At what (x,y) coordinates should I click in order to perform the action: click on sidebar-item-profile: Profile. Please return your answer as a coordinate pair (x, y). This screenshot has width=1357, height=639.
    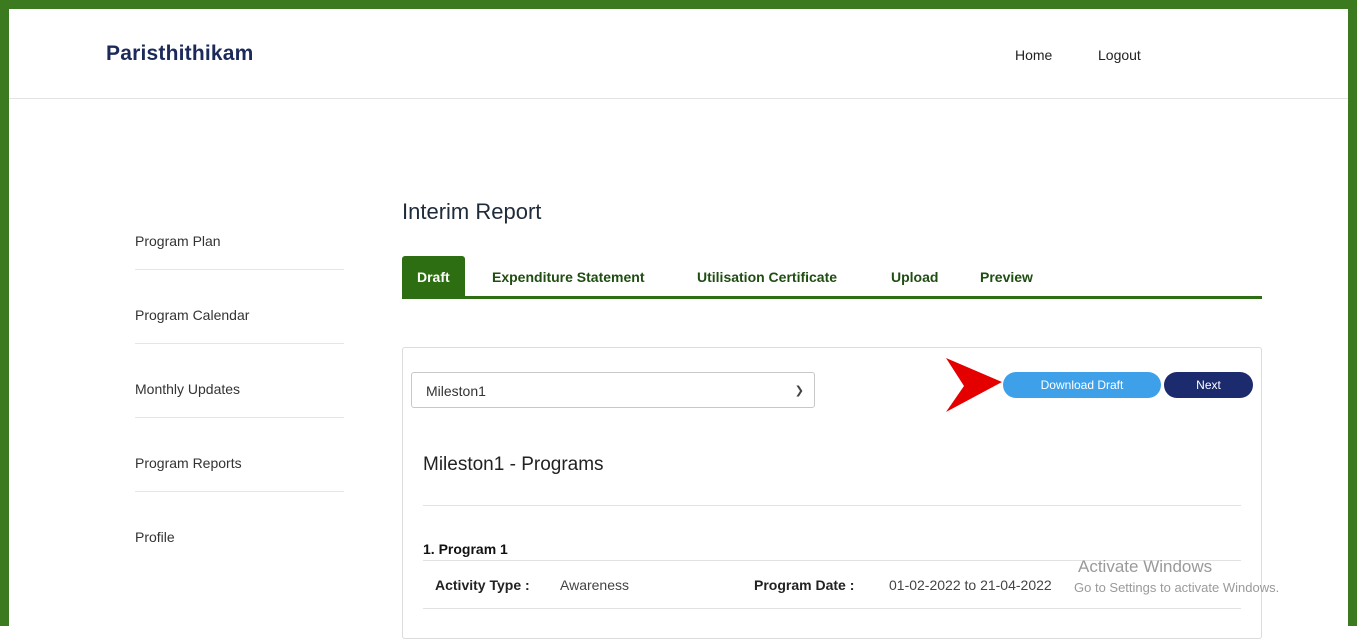
    Looking at the image, I should click on (239, 537).